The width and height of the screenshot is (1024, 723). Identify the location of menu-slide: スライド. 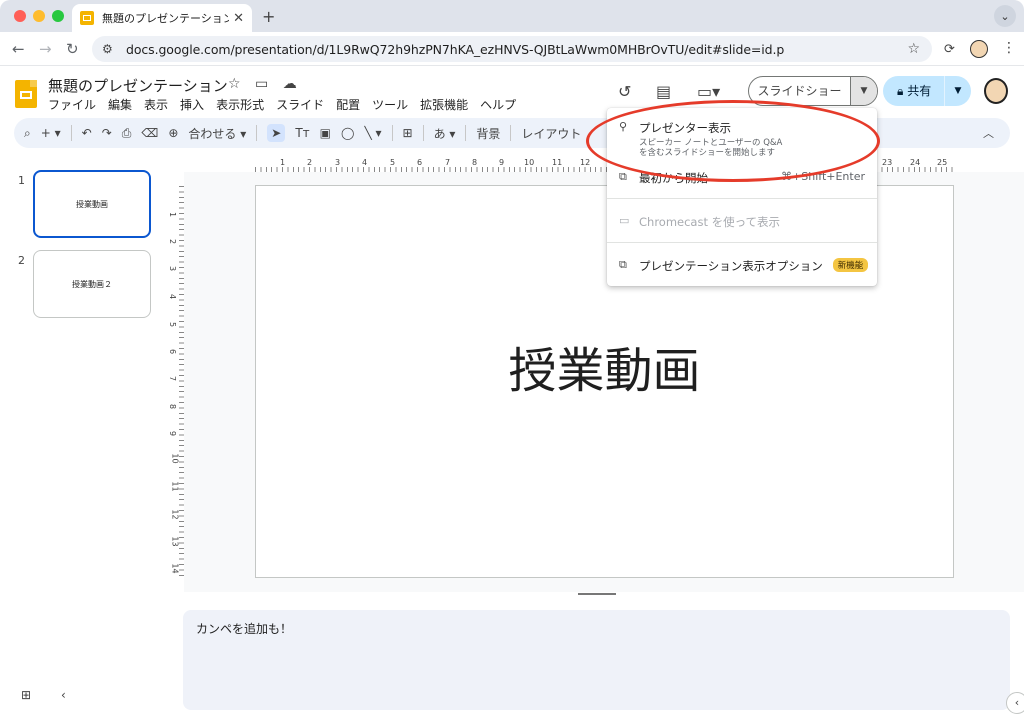
(300, 104).